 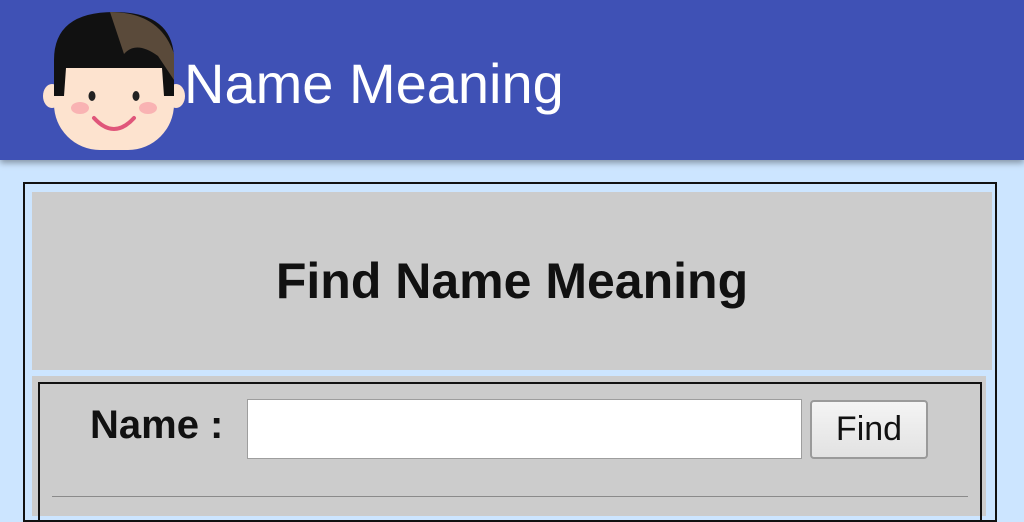 What do you see at coordinates (157, 425) in the screenshot?
I see `name-label: Name :` at bounding box center [157, 425].